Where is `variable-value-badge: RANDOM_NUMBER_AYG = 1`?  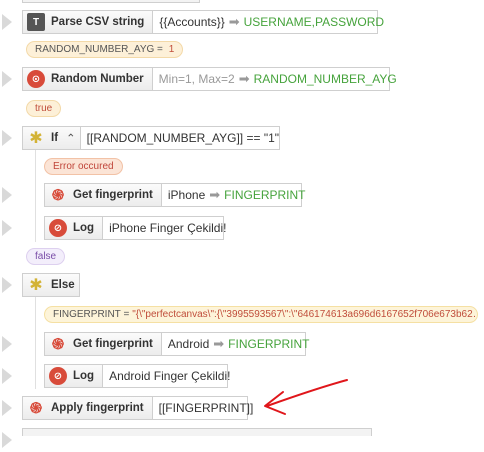
variable-value-badge: RANDOM_NUMBER_AYG = 1 is located at coordinates (105, 49).